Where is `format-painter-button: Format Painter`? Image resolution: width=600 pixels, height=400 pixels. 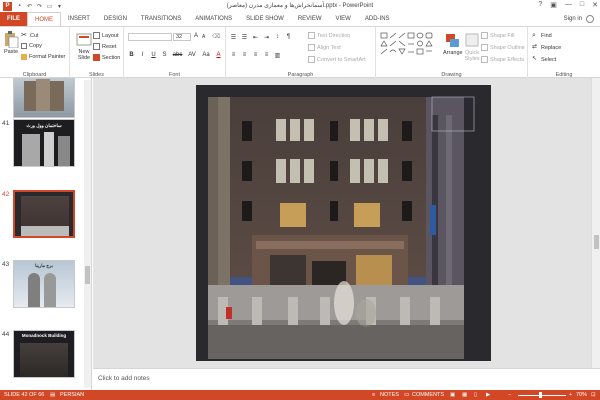 format-painter-button: Format Painter is located at coordinates (43, 57).